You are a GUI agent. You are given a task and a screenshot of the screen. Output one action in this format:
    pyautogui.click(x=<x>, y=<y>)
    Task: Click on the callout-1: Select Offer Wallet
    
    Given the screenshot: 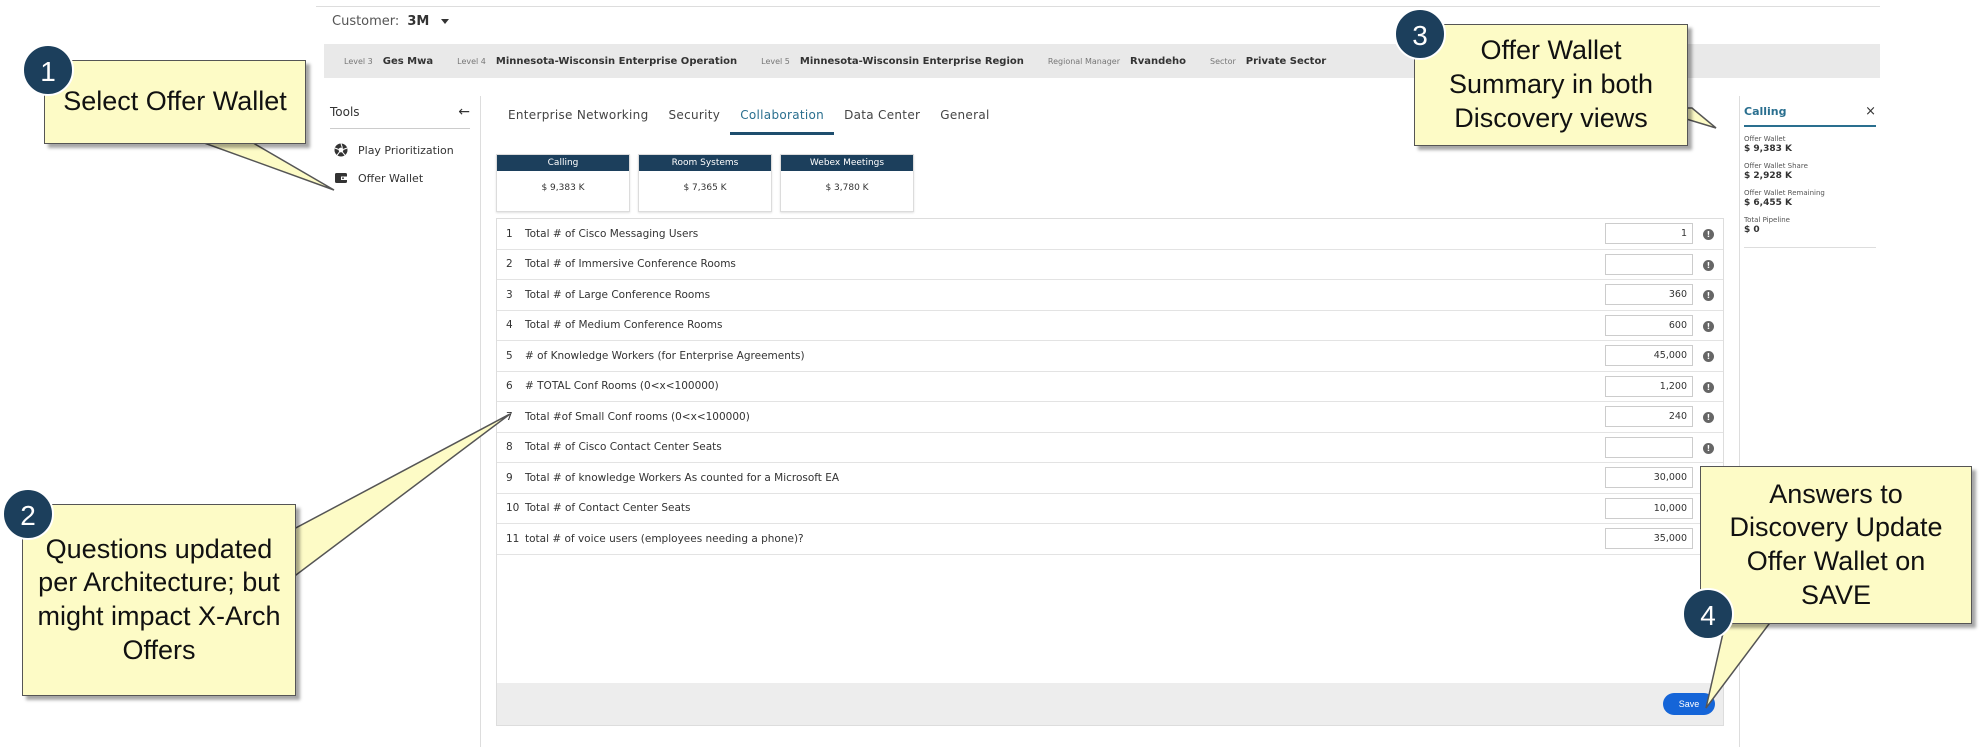 What is the action you would take?
    pyautogui.click(x=175, y=102)
    